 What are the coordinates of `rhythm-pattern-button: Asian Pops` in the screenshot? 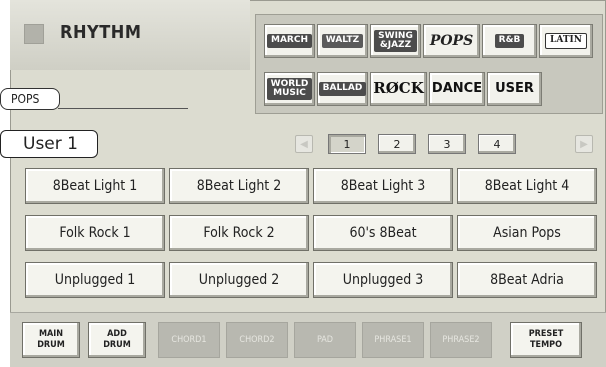 It's located at (527, 233).